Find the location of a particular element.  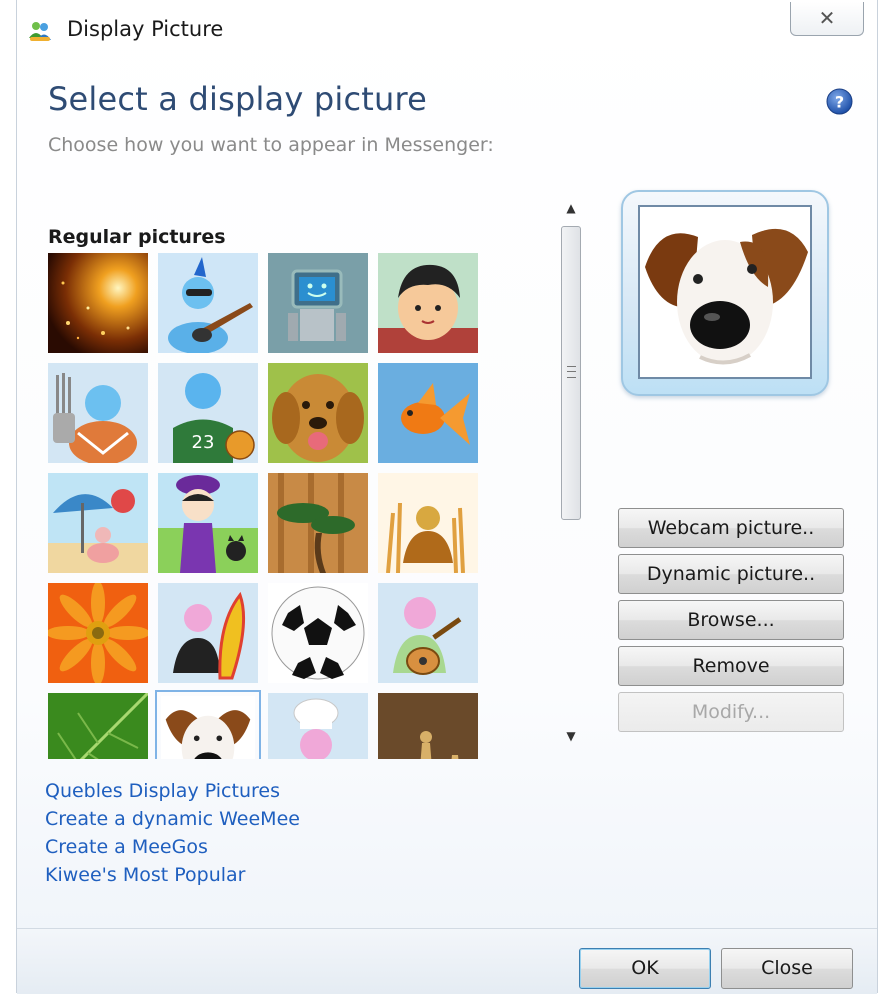

soccer-ball-icon is located at coordinates (318, 633).